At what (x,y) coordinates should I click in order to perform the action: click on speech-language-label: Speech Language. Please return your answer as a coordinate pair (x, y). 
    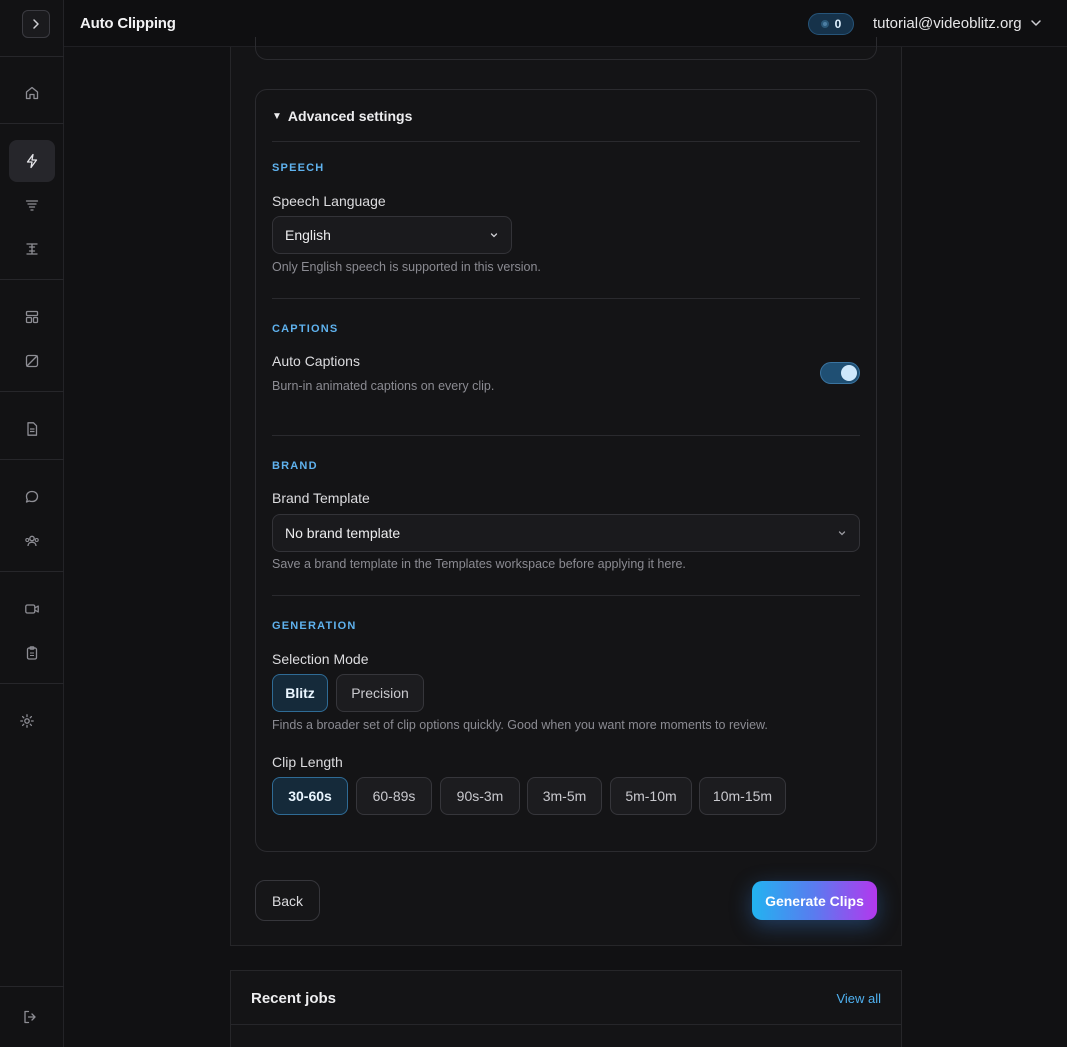
    Looking at the image, I should click on (329, 201).